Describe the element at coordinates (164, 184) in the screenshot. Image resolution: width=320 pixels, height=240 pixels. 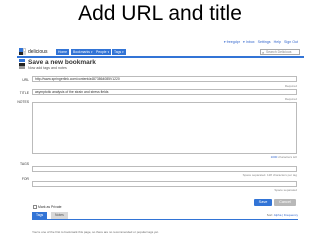
I see `for-field` at that location.